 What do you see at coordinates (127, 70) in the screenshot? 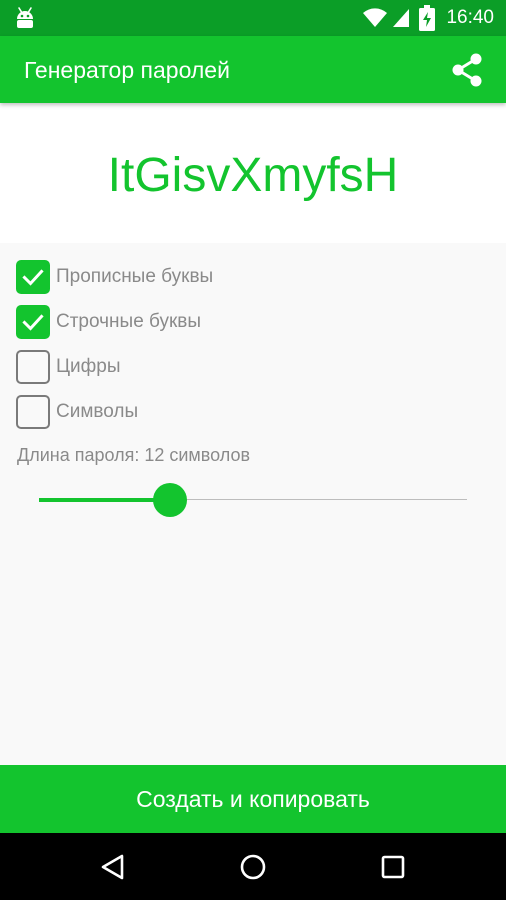
I see `app-title: Генератор паролей` at bounding box center [127, 70].